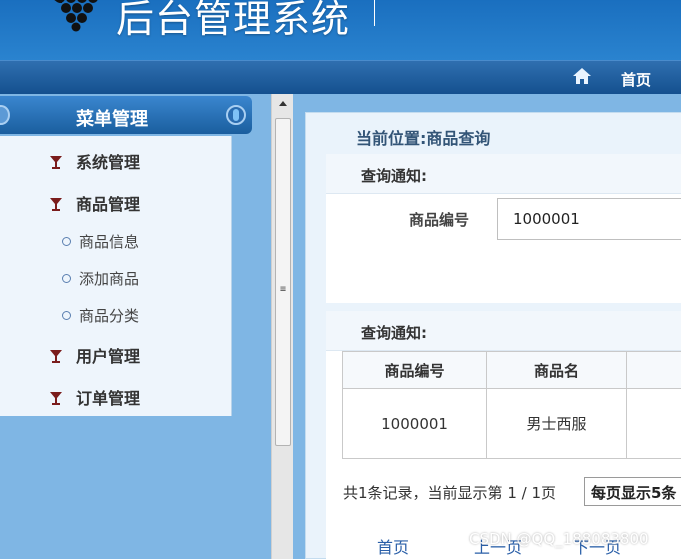 Image resolution: width=681 pixels, height=559 pixels. What do you see at coordinates (559, 539) in the screenshot?
I see `watermark: CSDN @QQ_188083800` at bounding box center [559, 539].